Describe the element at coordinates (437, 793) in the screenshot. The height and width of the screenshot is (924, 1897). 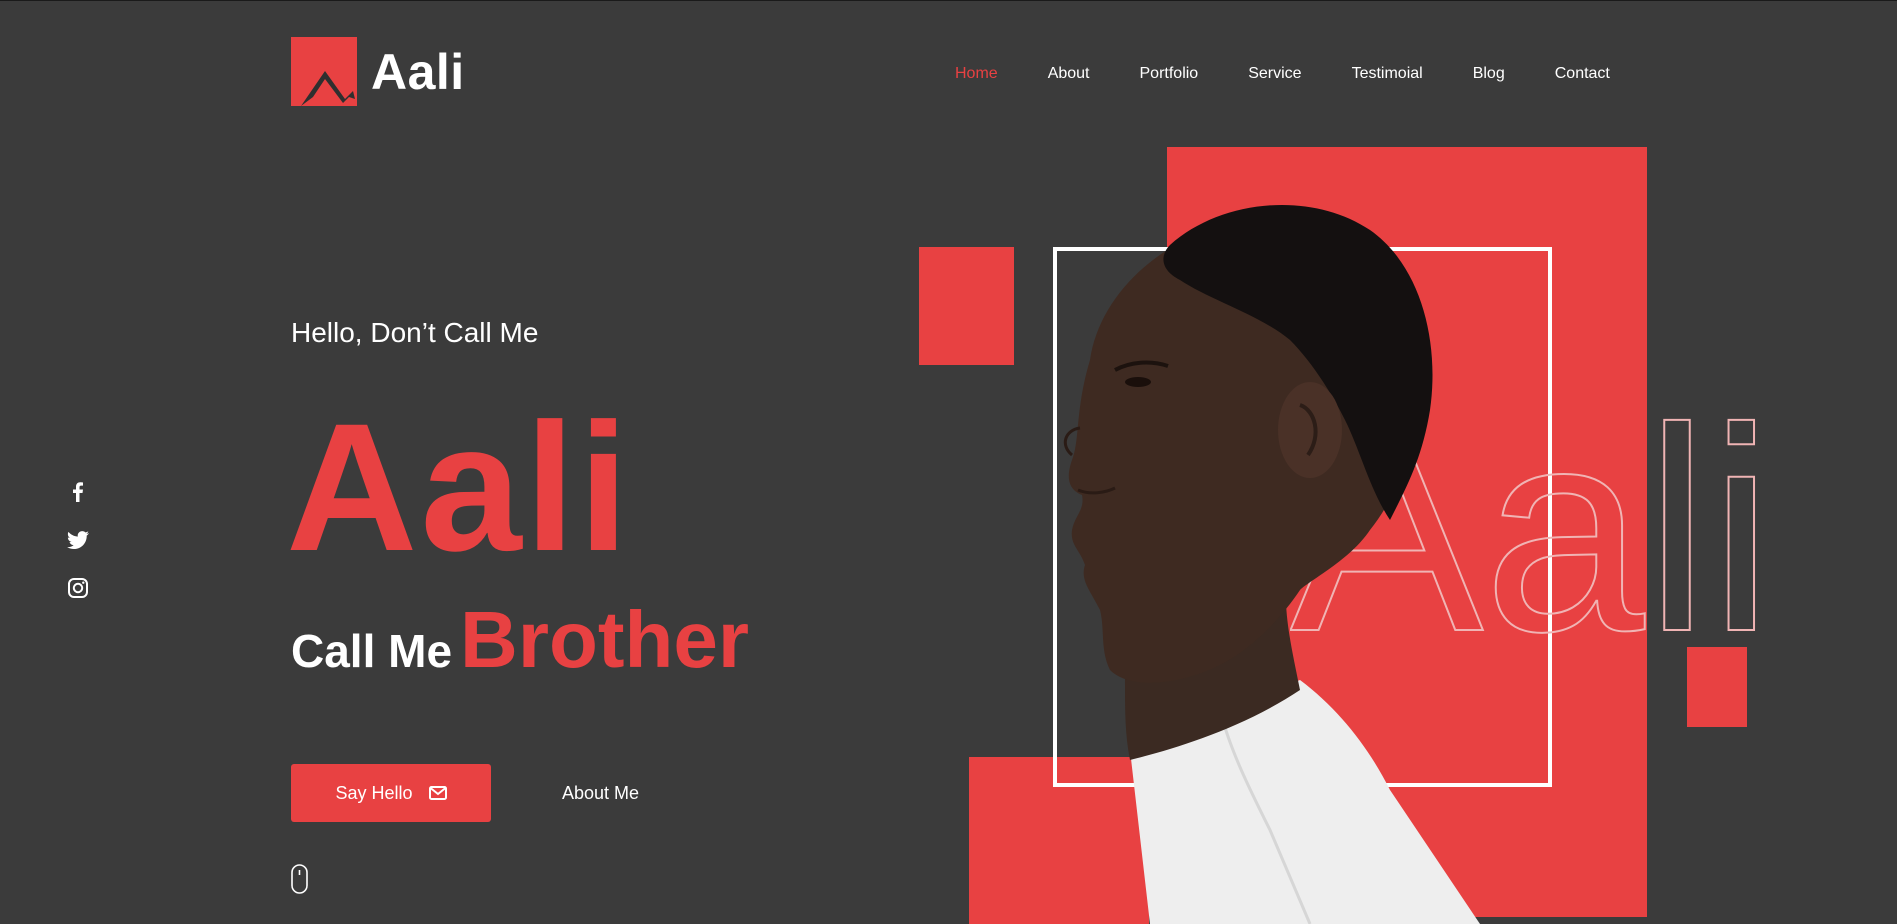
I see `envelope-icon` at that location.